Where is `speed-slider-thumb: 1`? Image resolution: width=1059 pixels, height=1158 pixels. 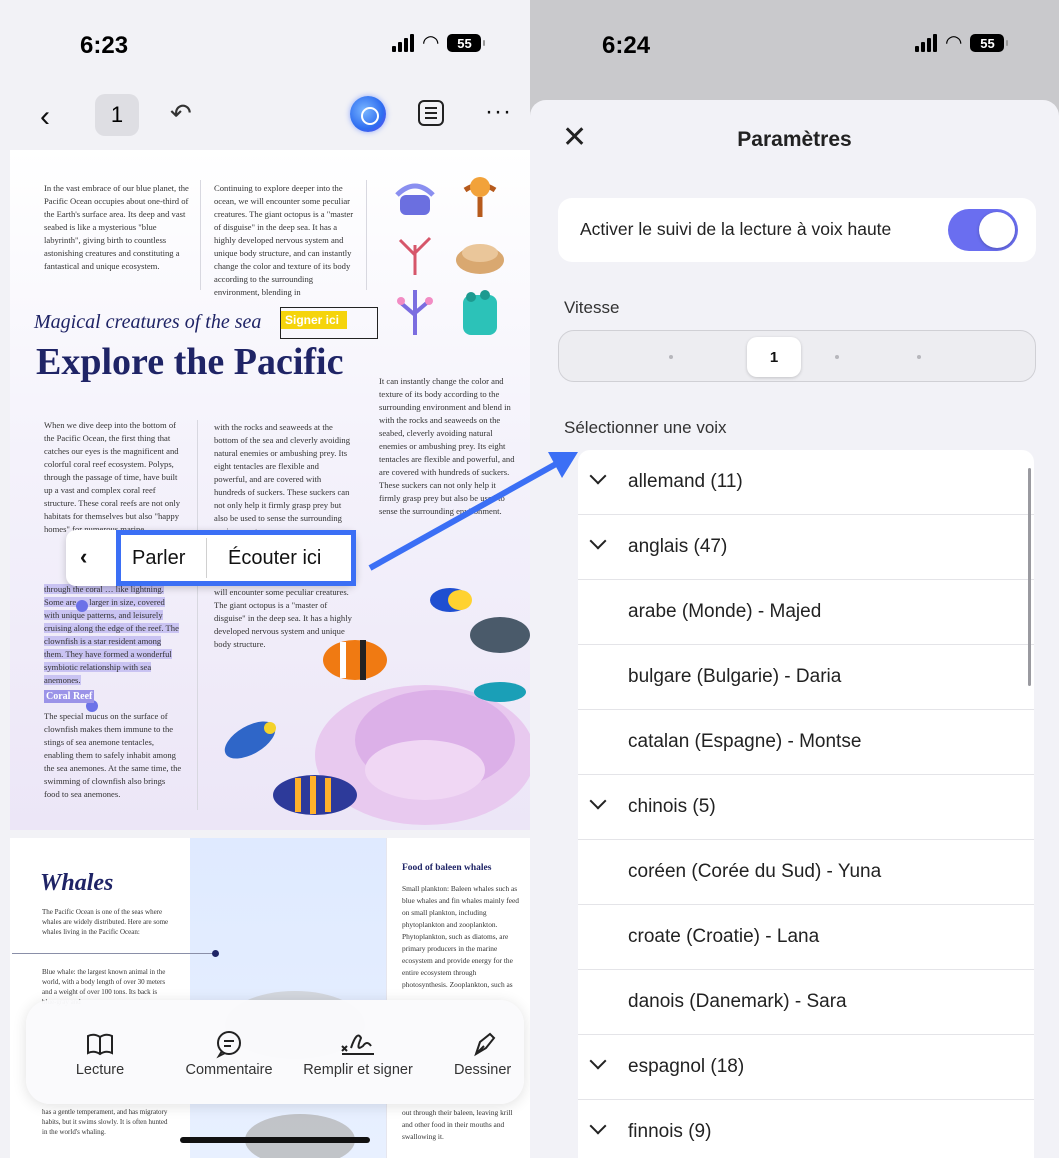 speed-slider-thumb: 1 is located at coordinates (774, 357).